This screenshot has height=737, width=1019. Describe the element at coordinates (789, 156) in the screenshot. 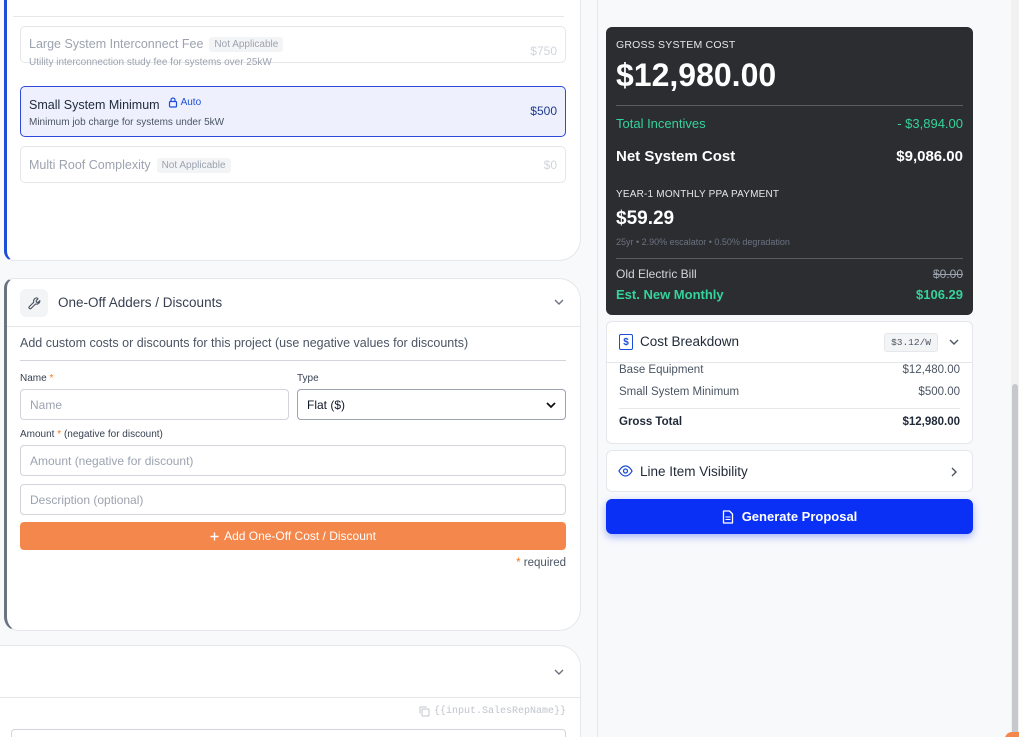

I see `net-system-cost-row: Net System Cost $9,086.00` at that location.